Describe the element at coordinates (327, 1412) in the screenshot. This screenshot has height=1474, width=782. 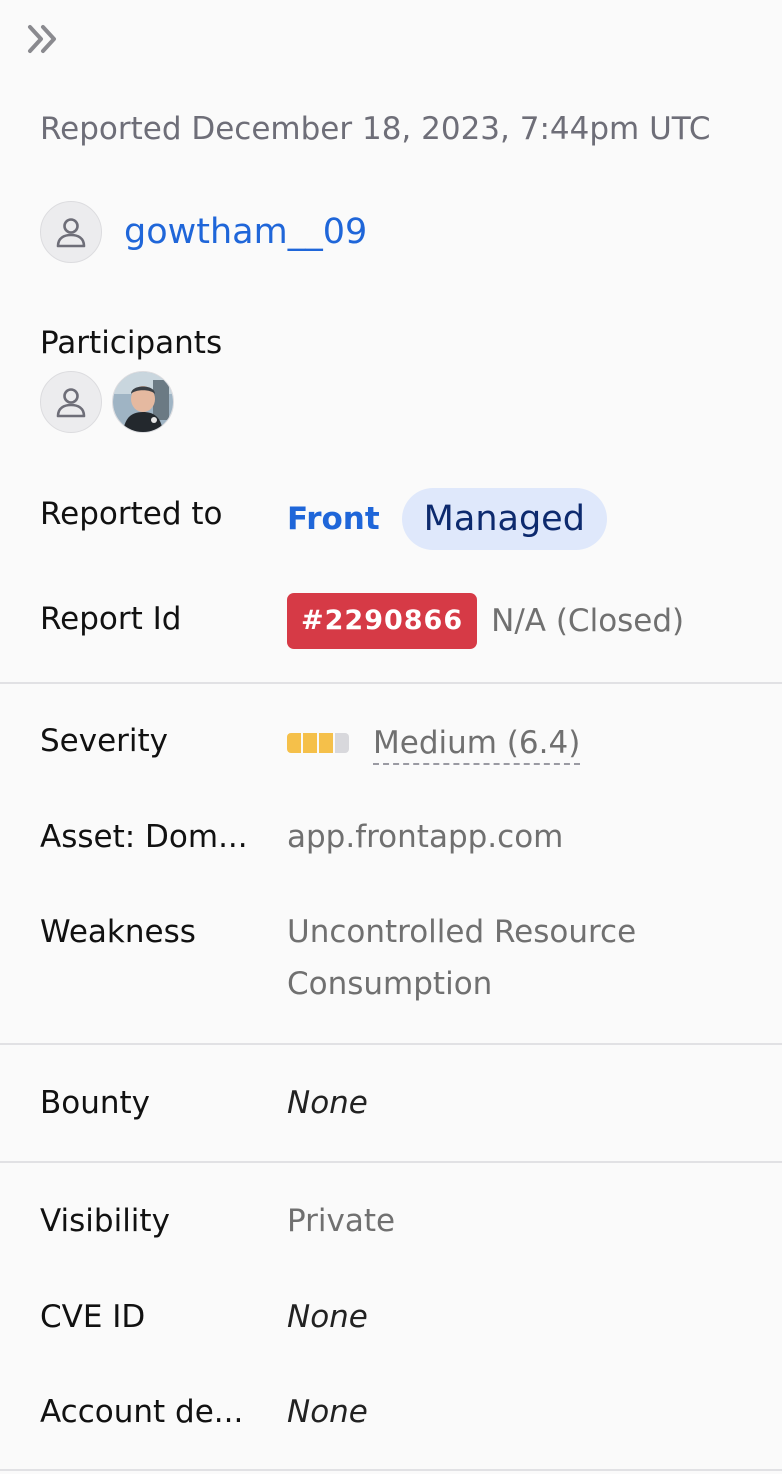
I see `account-details-value: None` at that location.